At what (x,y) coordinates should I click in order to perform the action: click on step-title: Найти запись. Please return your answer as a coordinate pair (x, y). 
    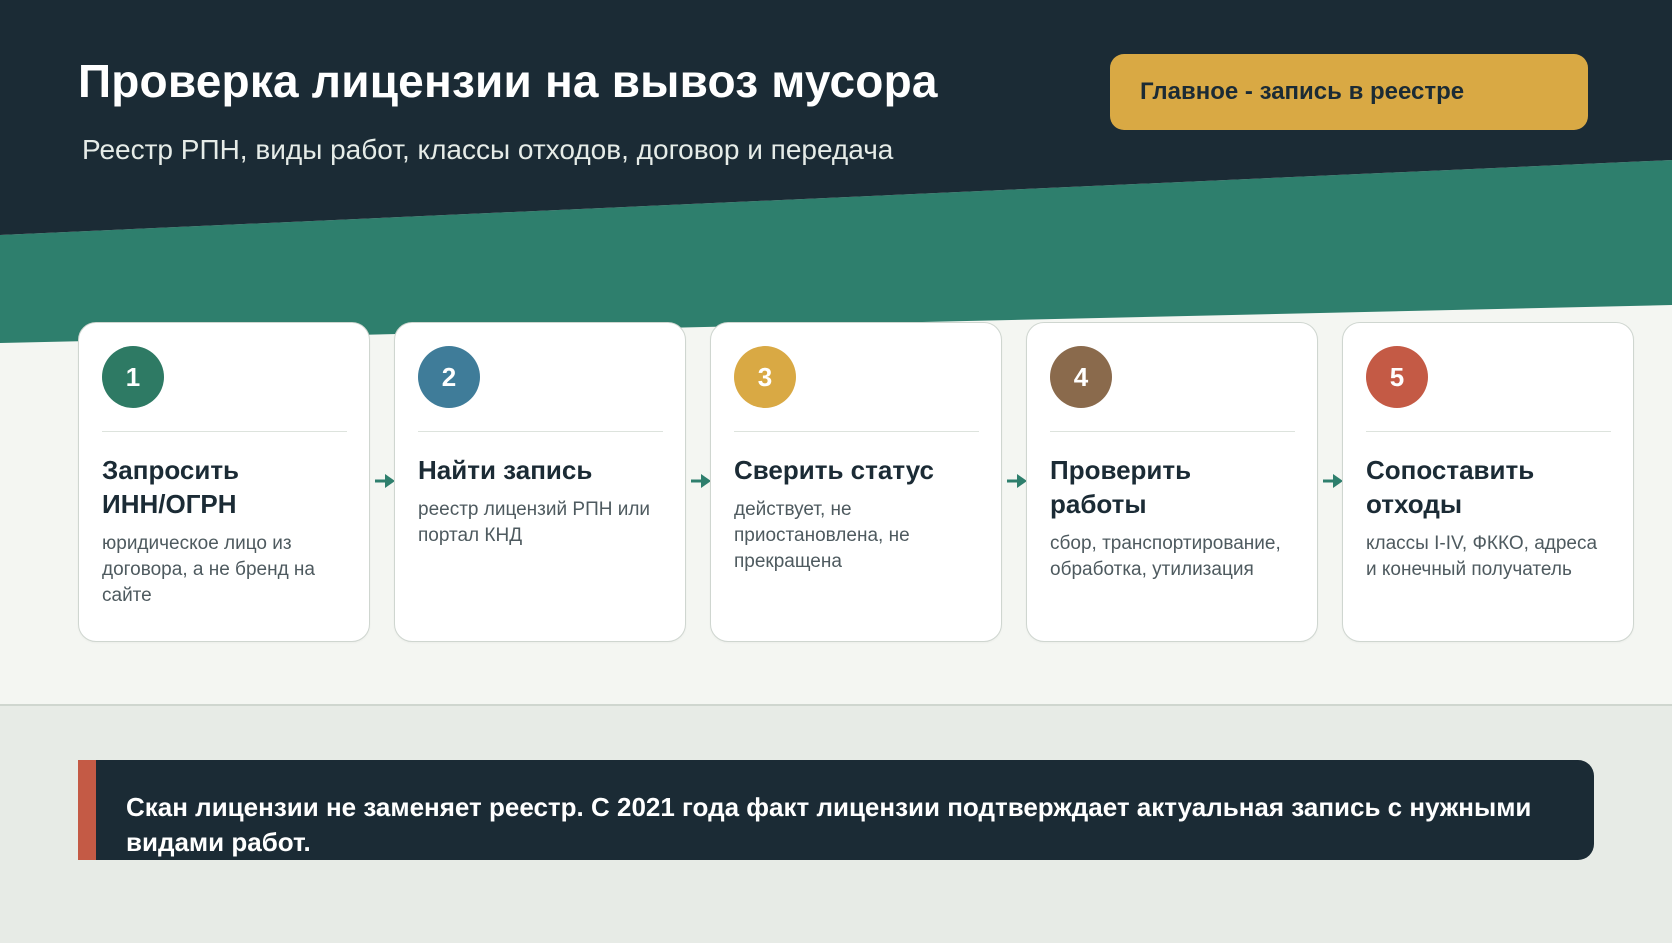
    Looking at the image, I should click on (505, 470).